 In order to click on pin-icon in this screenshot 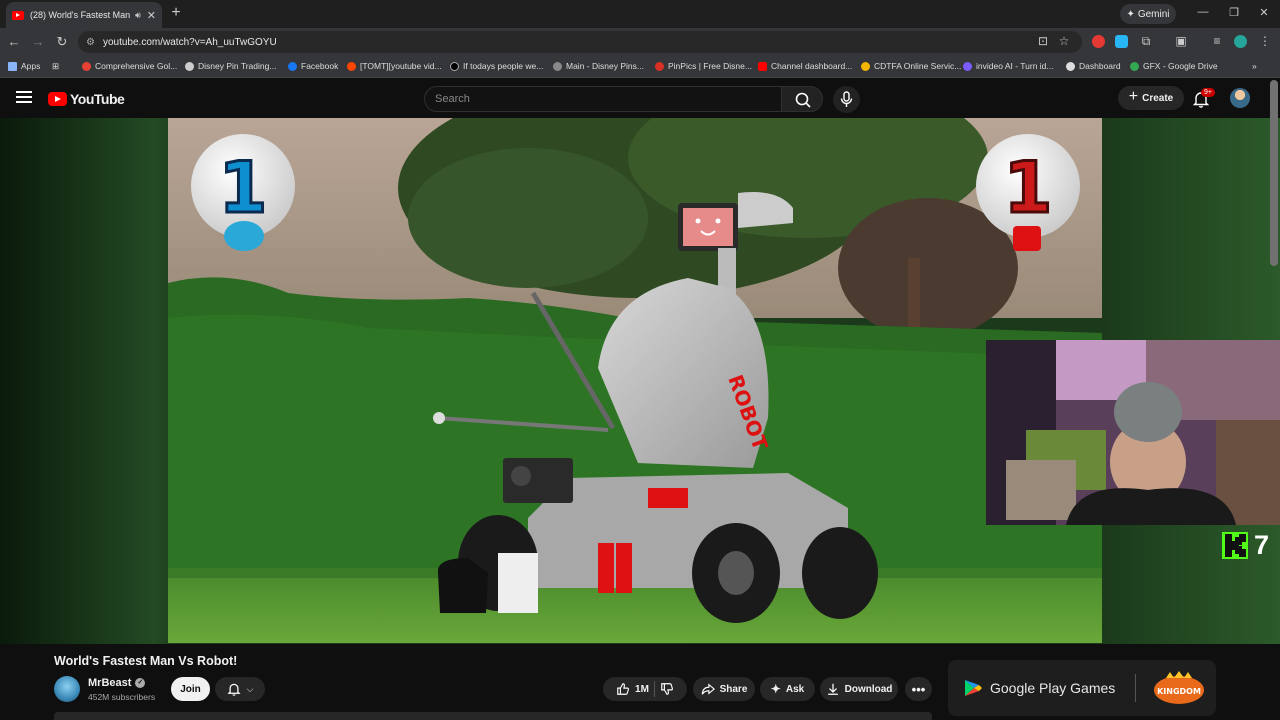, I will do `click(557, 66)`.